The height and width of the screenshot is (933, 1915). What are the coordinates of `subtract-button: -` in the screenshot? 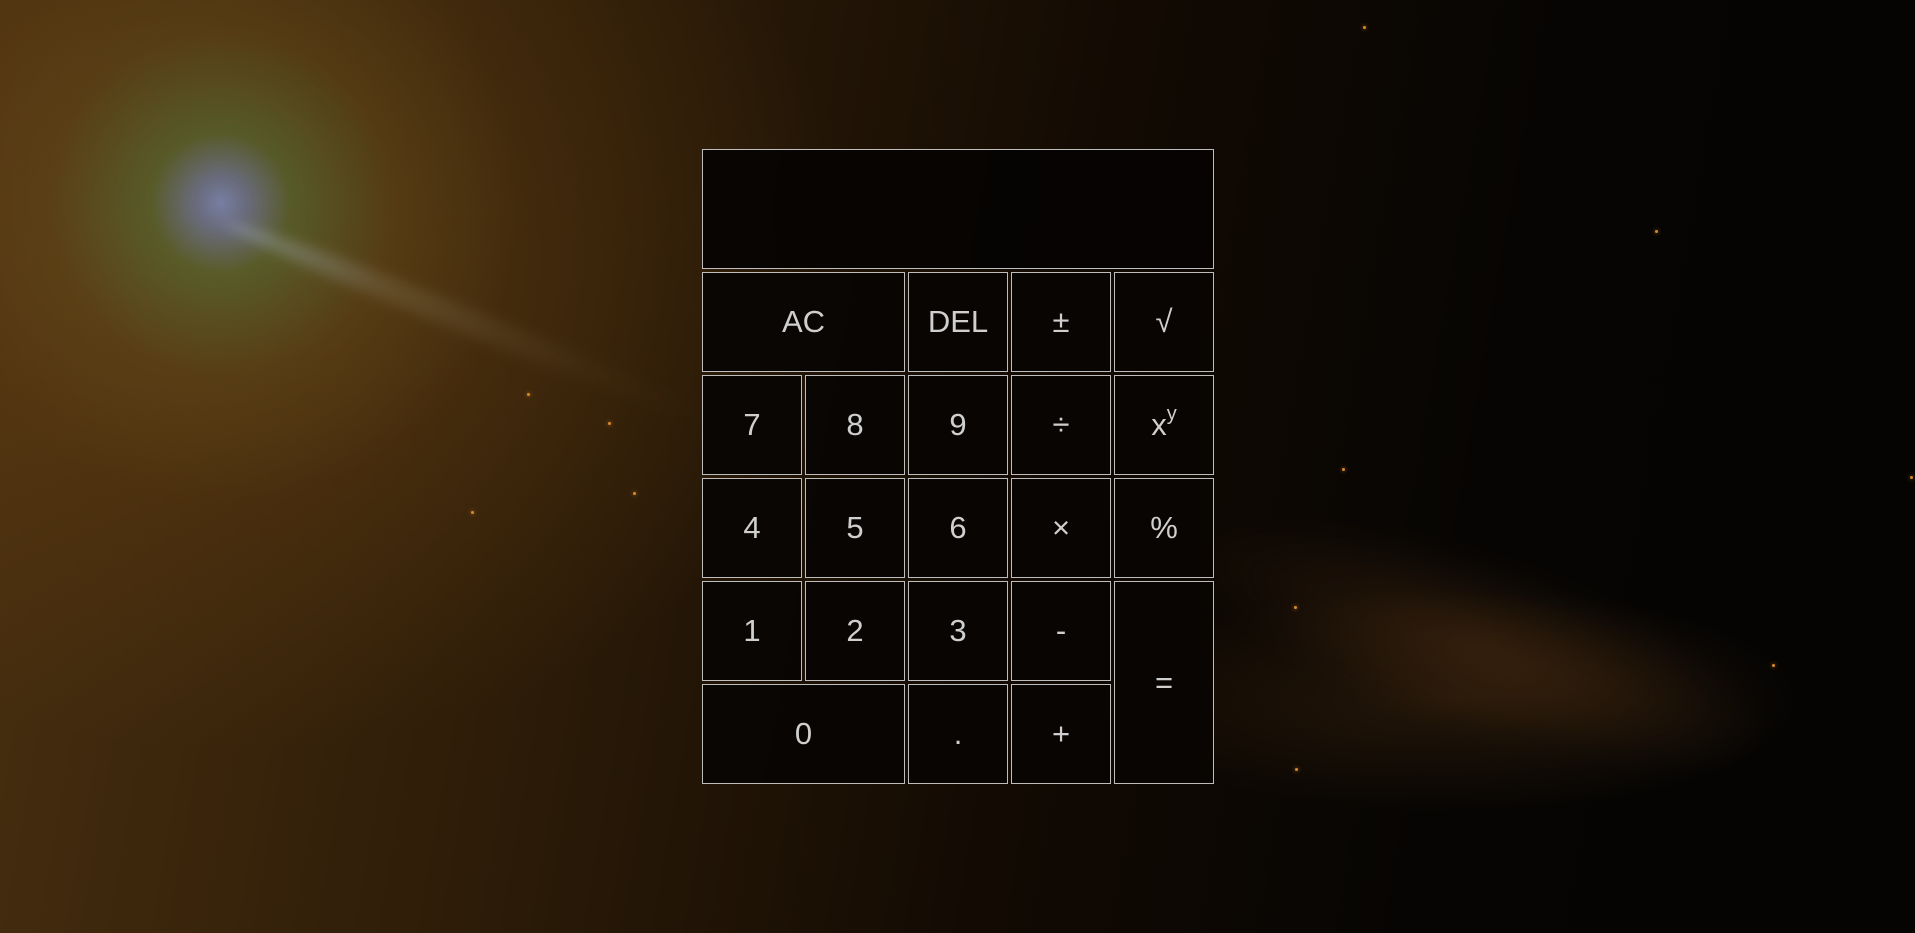 It's located at (1061, 631).